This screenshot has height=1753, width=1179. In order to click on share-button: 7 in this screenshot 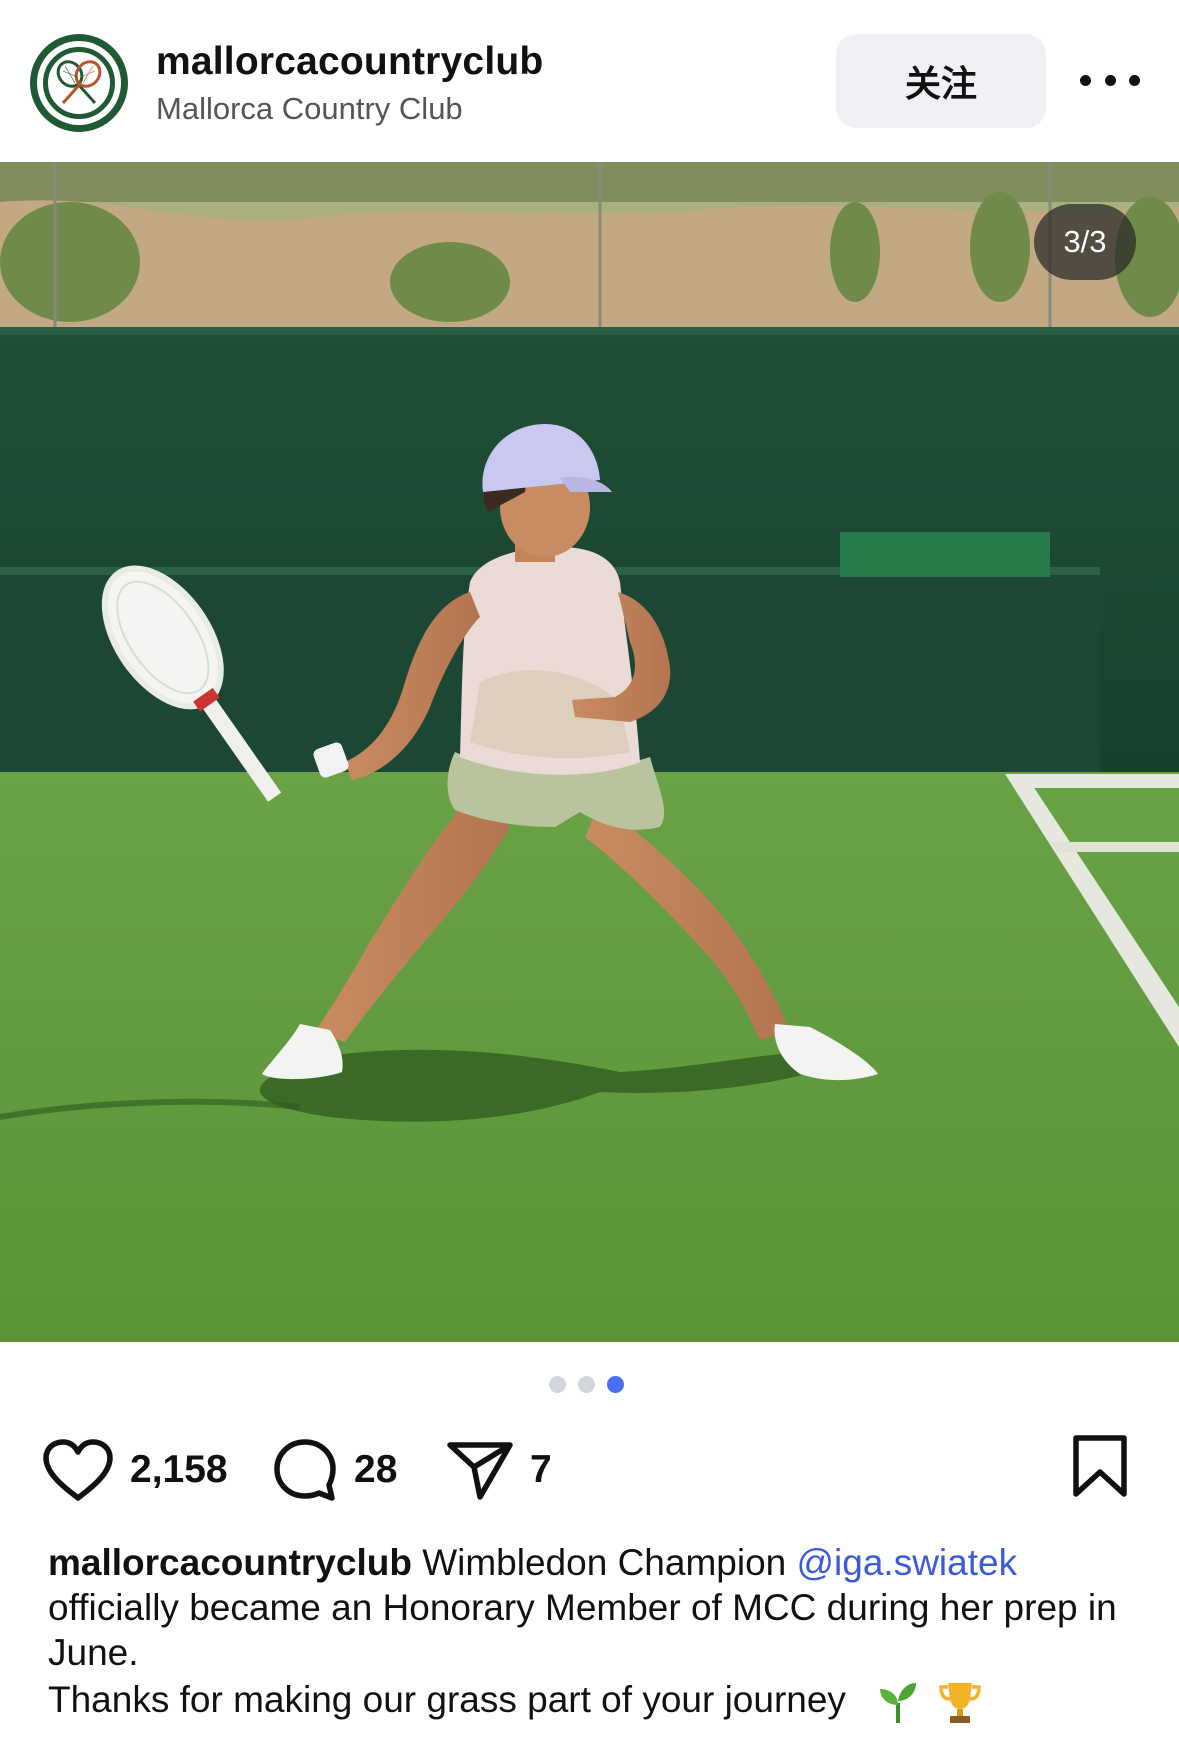, I will do `click(499, 1470)`.